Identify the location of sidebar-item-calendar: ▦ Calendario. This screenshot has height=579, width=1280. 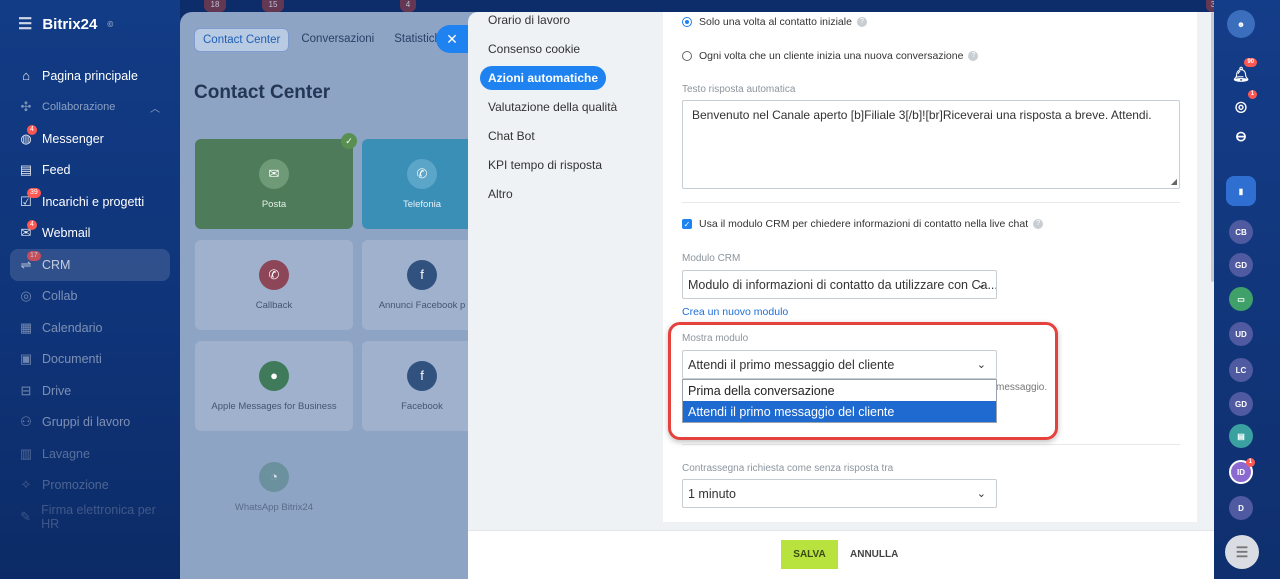
(90, 328).